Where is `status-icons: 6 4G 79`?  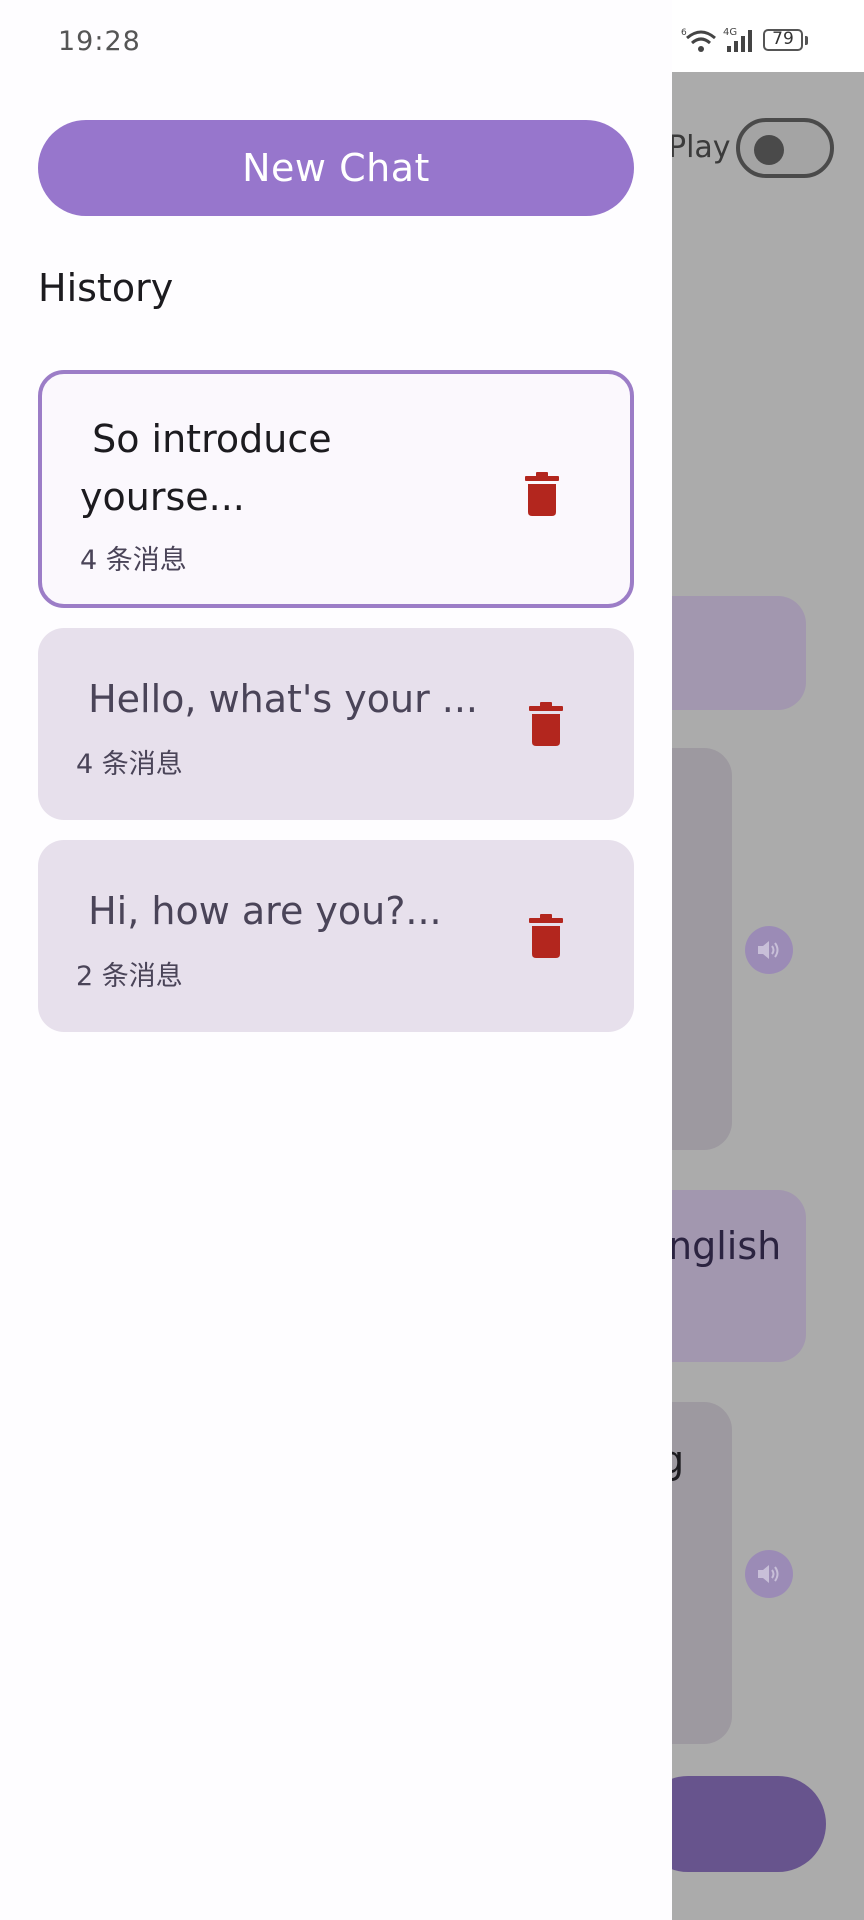 status-icons: 6 4G 79 is located at coordinates (744, 40).